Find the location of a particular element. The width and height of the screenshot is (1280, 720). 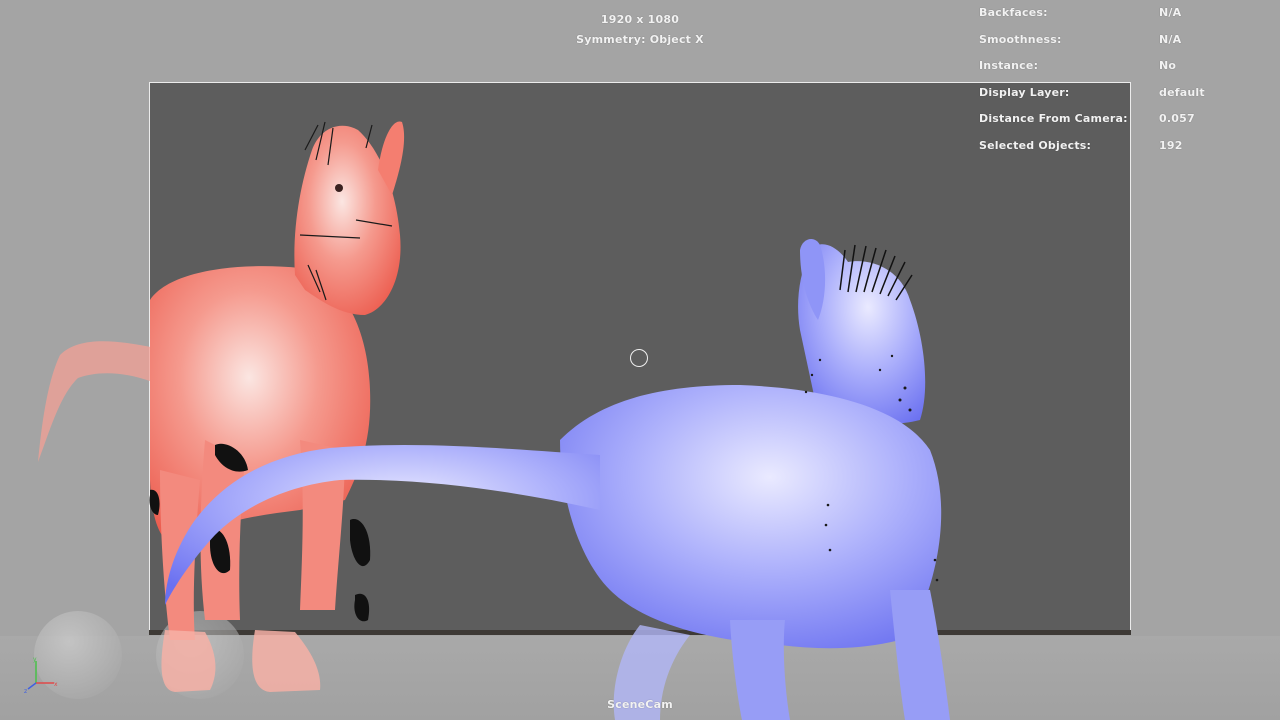

svg-text: x is located at coordinates (56, 684).